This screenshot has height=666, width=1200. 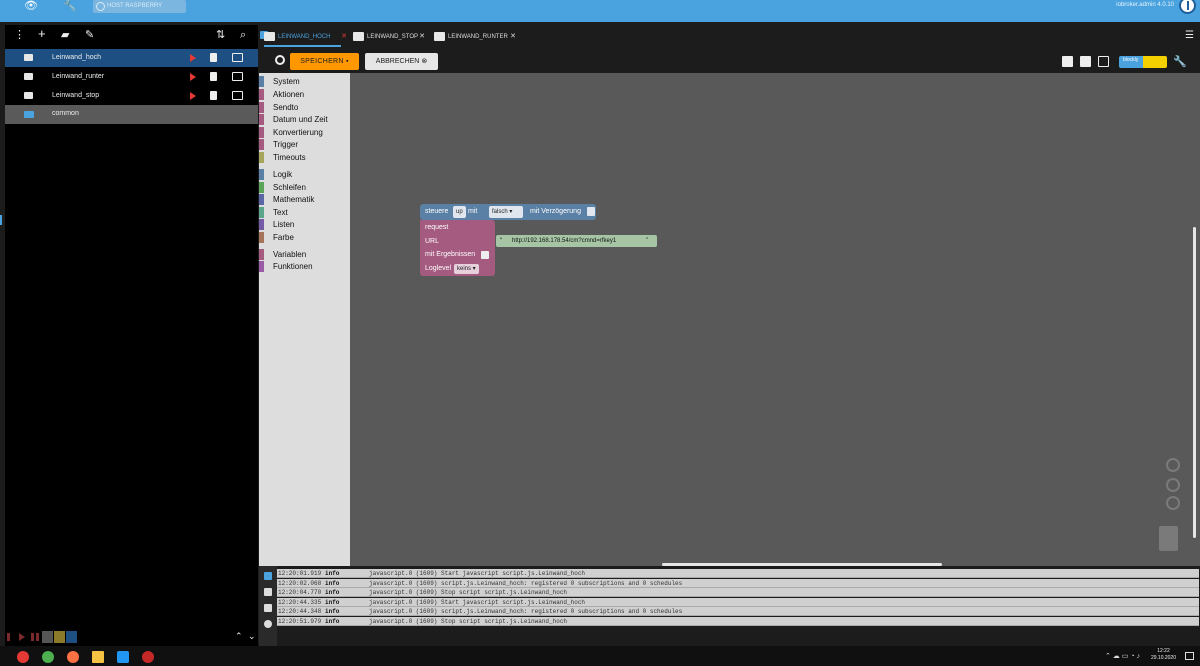 I want to click on toolbox-category: Datum und Zeit, so click(x=304, y=119).